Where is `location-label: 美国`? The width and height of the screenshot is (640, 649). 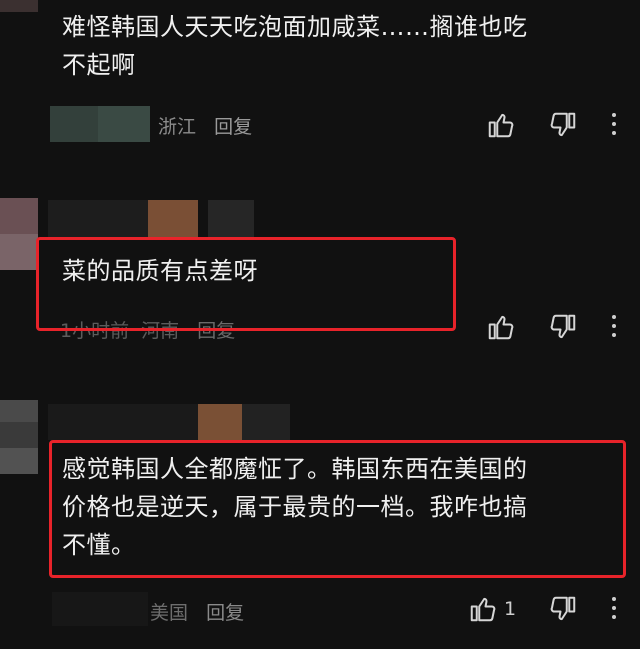
location-label: 美国 is located at coordinates (169, 613).